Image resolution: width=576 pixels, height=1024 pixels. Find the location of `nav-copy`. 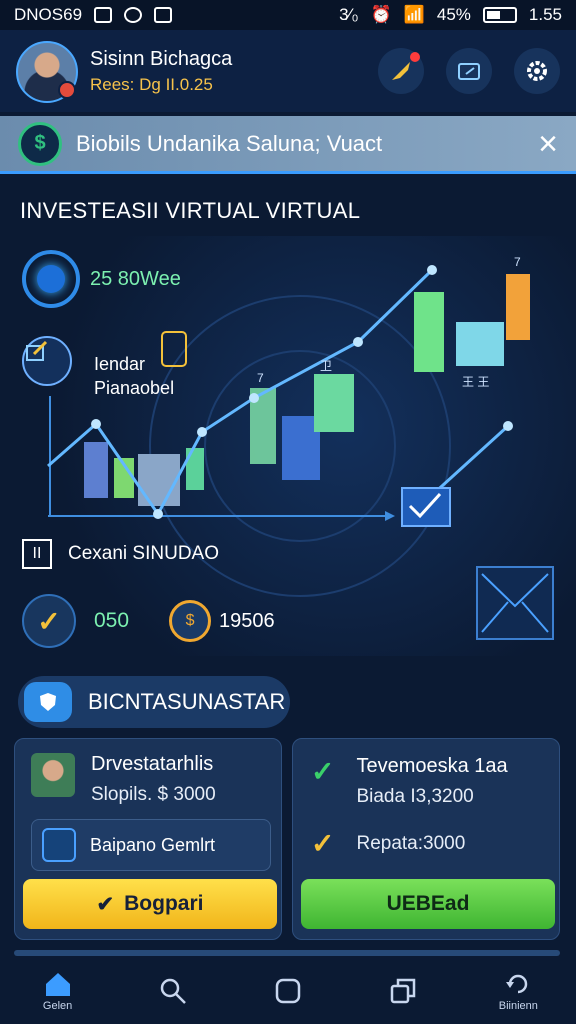

nav-copy is located at coordinates (403, 991).